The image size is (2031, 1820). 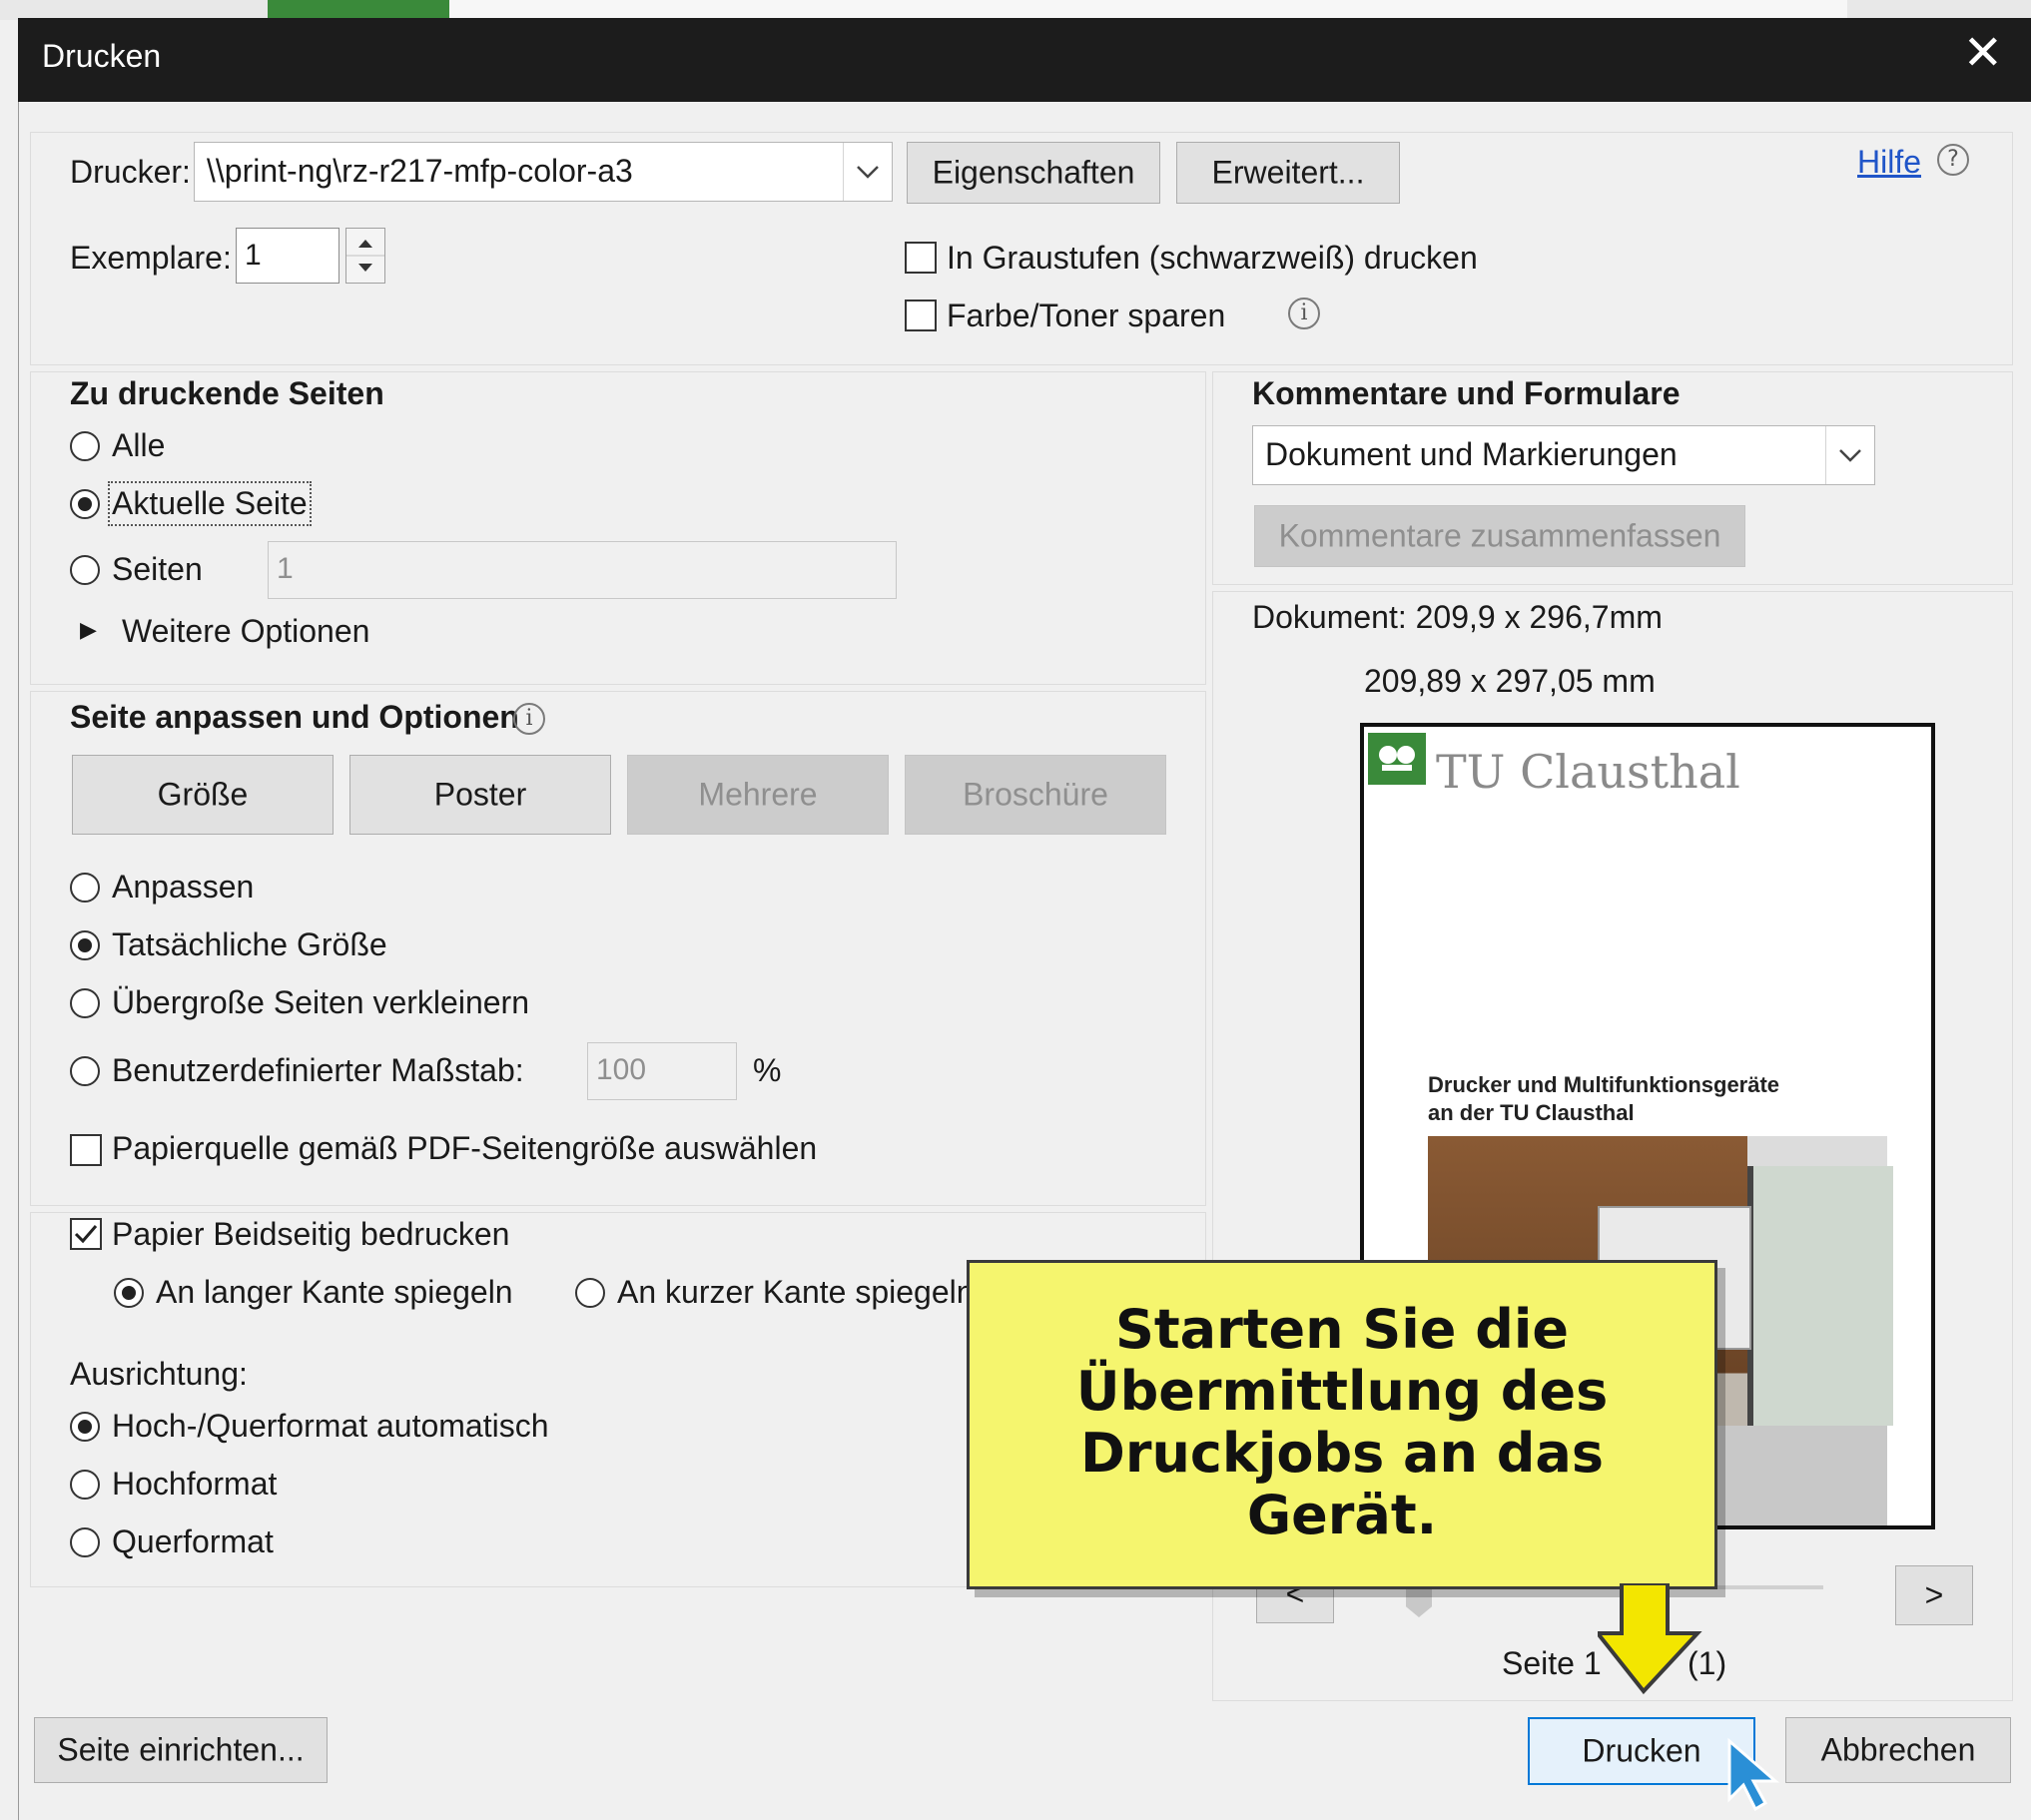 What do you see at coordinates (1304, 313) in the screenshot?
I see `info-icon: i` at bounding box center [1304, 313].